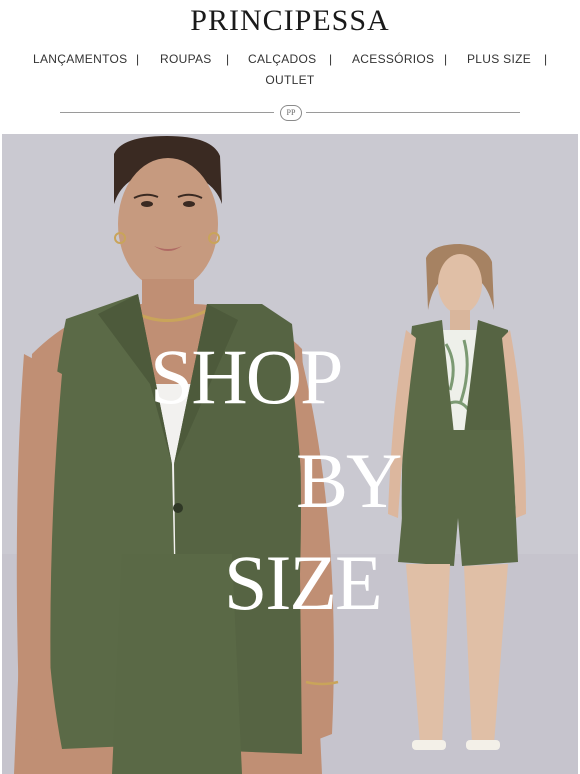 This screenshot has height=774, width=580. What do you see at coordinates (499, 59) in the screenshot?
I see `nav-item-plus-size: PLUS SIZE` at bounding box center [499, 59].